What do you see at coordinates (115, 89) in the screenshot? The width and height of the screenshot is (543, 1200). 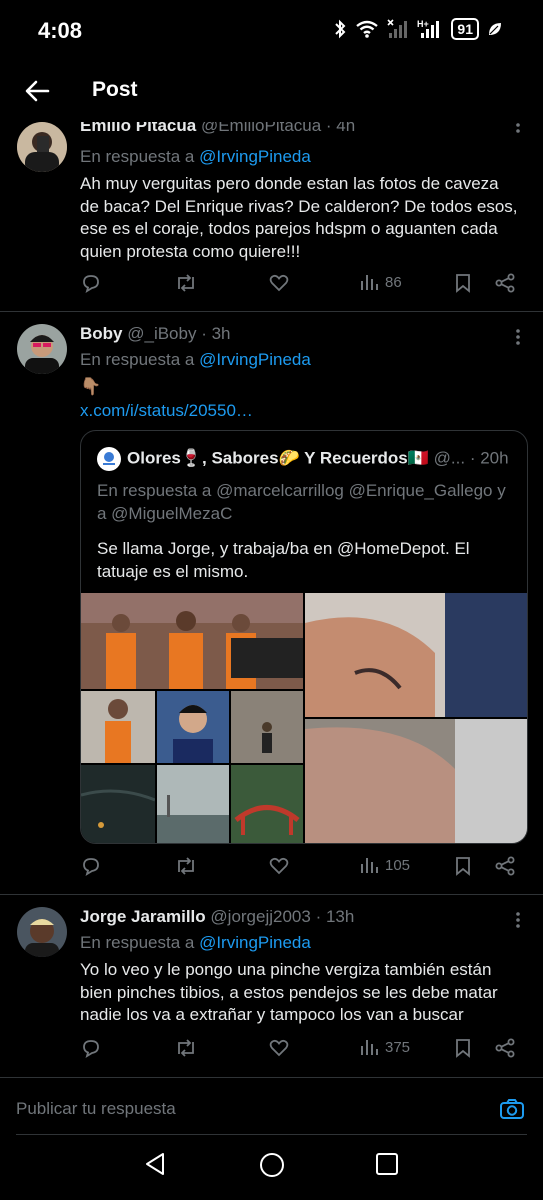 I see `page-title: Post` at bounding box center [115, 89].